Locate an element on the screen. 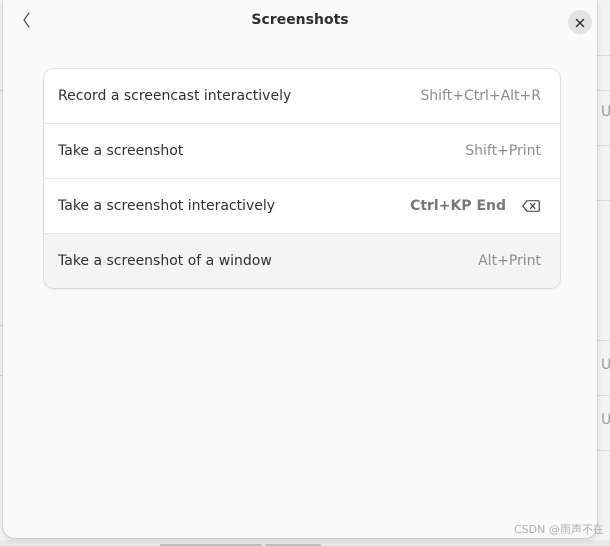 This screenshot has height=546, width=610. shortcut-accelerator: Ctrl+KP End is located at coordinates (458, 206).